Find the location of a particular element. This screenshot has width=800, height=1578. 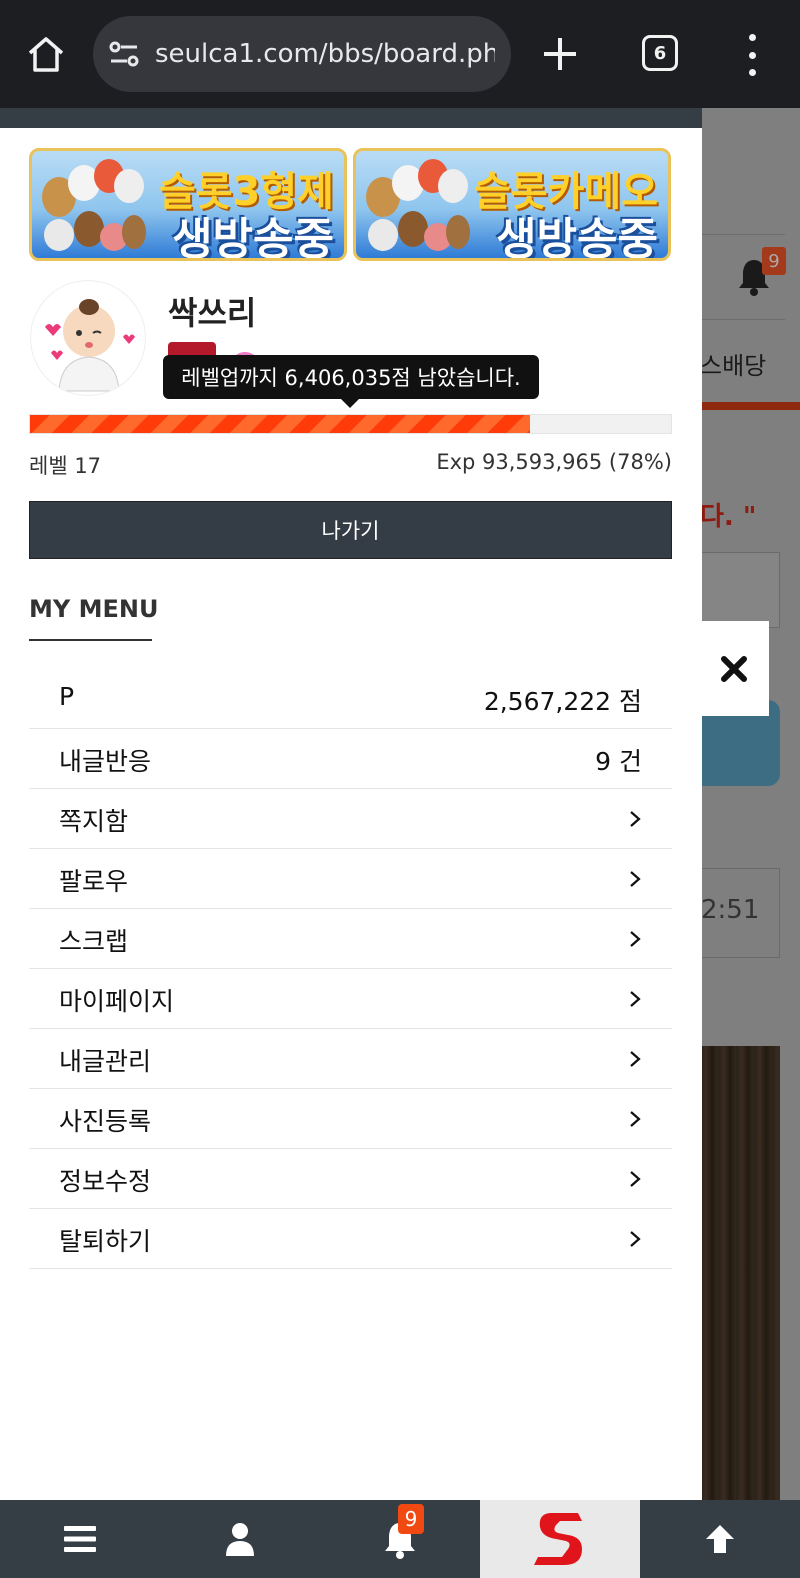

user-icon is located at coordinates (240, 1539).